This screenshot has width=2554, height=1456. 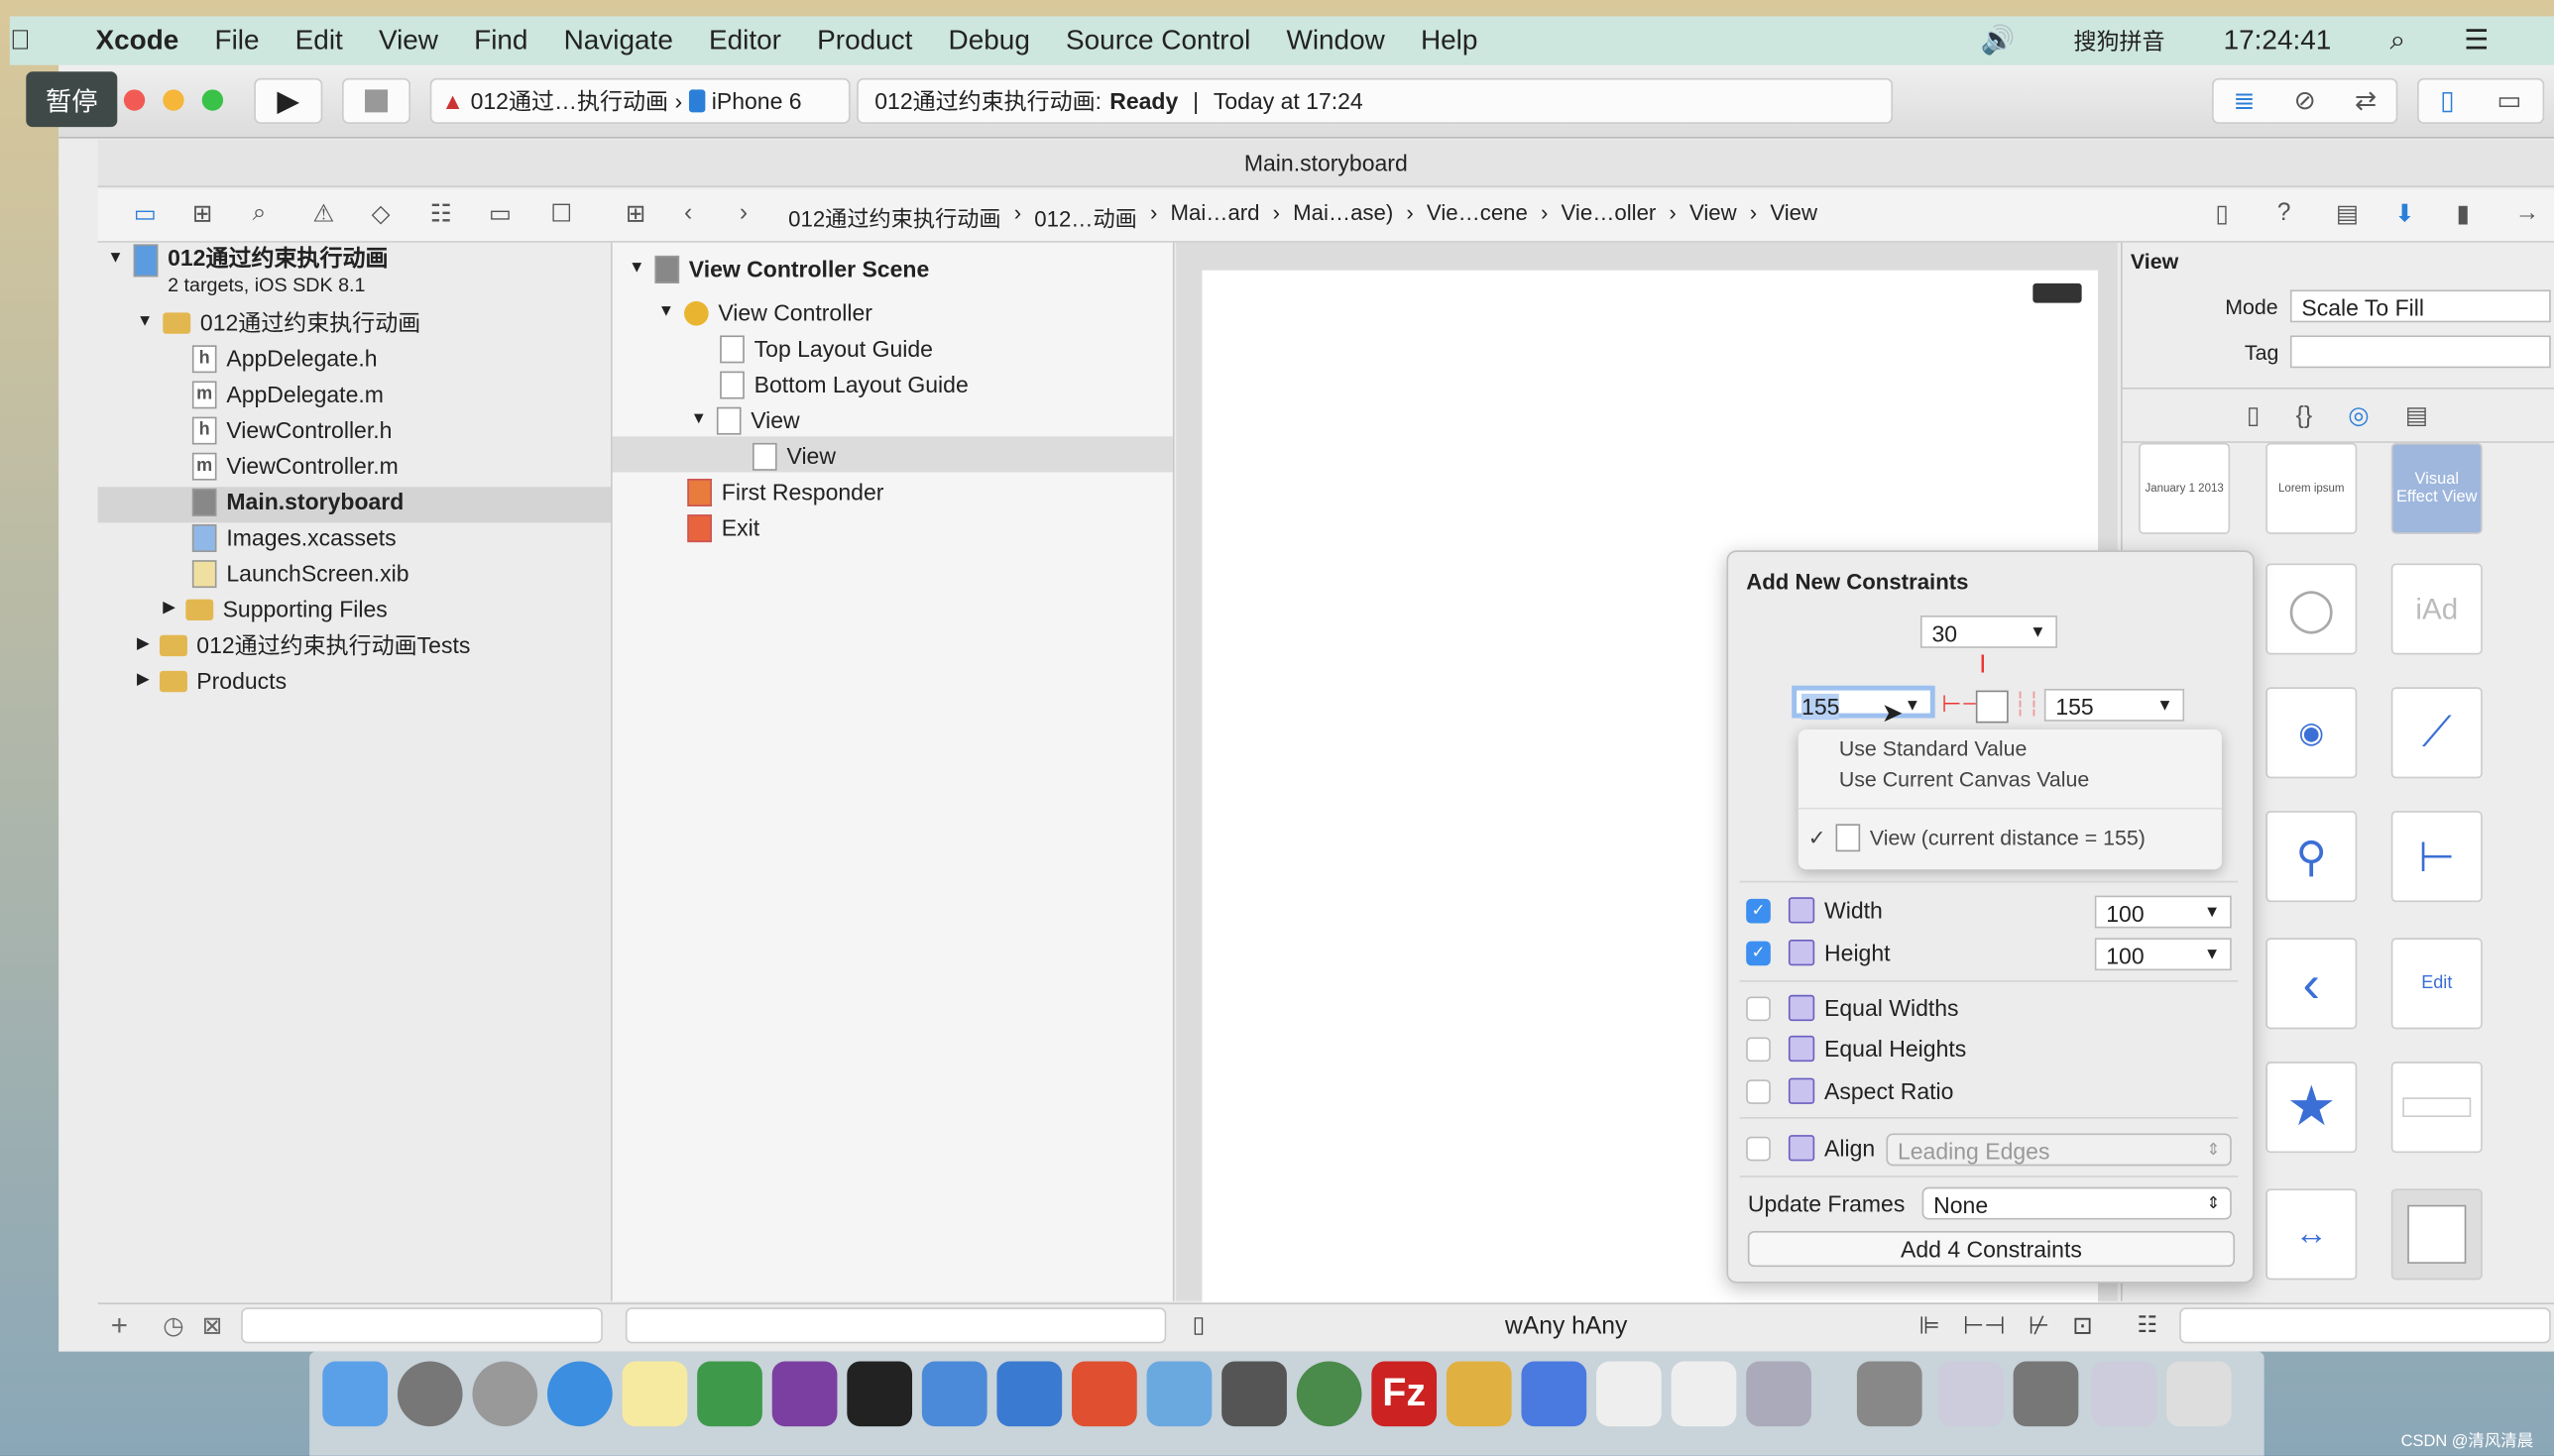 What do you see at coordinates (285, 358) in the screenshot?
I see `nav-item-appdelegate-h: h AppDelegate.h` at bounding box center [285, 358].